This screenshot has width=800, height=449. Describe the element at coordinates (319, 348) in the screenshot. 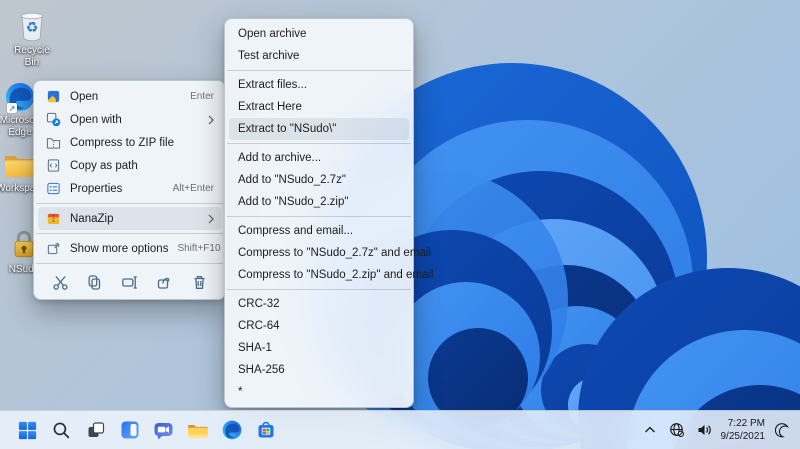

I see `menu-item: SHA-1` at that location.